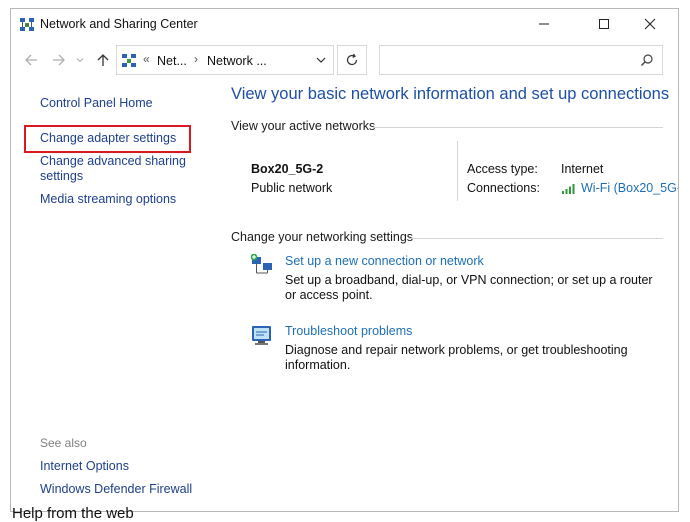 The height and width of the screenshot is (522, 690). What do you see at coordinates (108, 199) in the screenshot?
I see `media-streaming-options-link: Media streaming options` at bounding box center [108, 199].